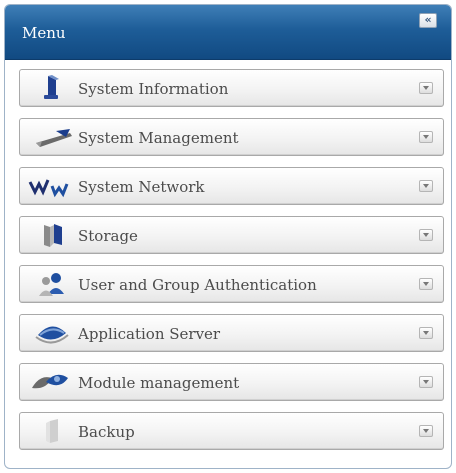 Image resolution: width=456 pixels, height=473 pixels. Describe the element at coordinates (158, 138) in the screenshot. I see `menu-item-label: System Management` at that location.